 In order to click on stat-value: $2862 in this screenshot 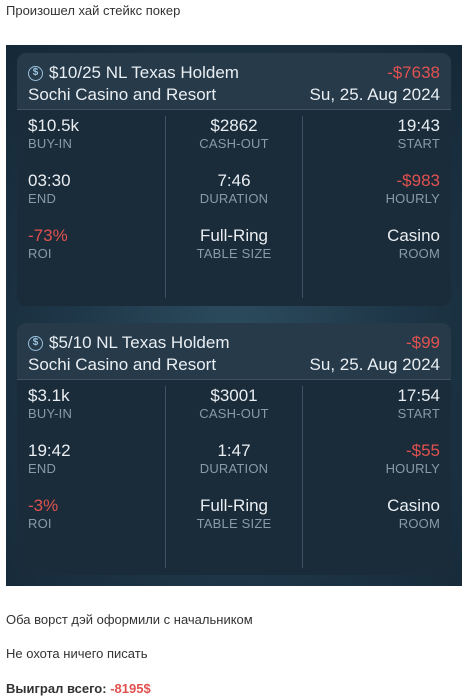, I will do `click(234, 125)`.